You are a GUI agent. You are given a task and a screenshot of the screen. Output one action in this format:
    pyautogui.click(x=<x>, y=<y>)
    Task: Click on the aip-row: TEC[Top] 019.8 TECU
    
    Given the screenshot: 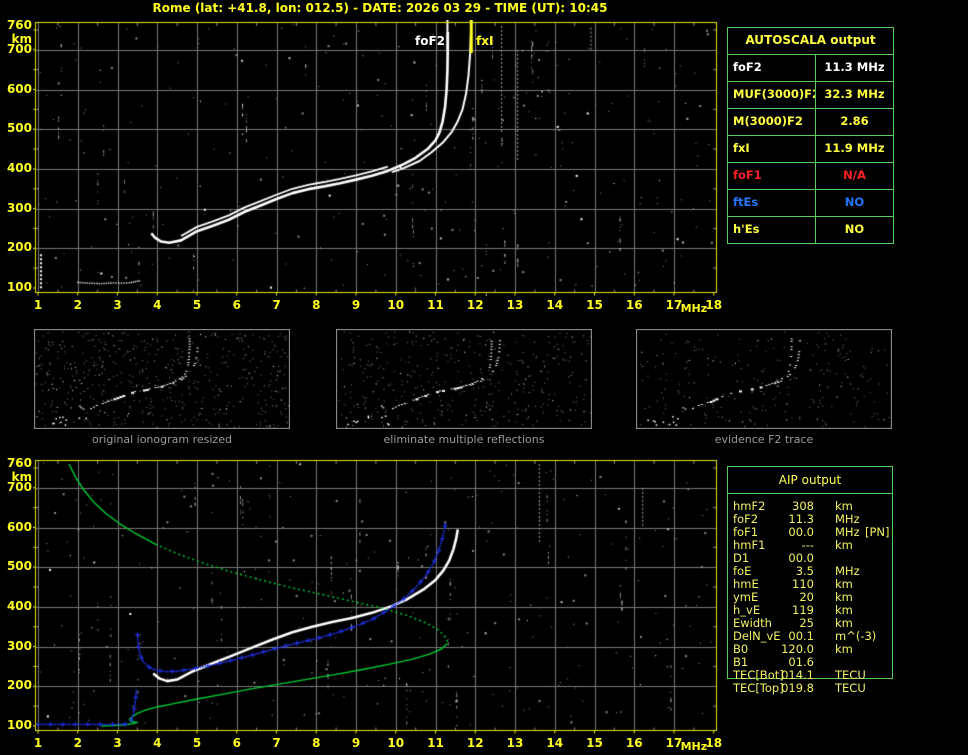 What is the action you would take?
    pyautogui.click(x=810, y=688)
    